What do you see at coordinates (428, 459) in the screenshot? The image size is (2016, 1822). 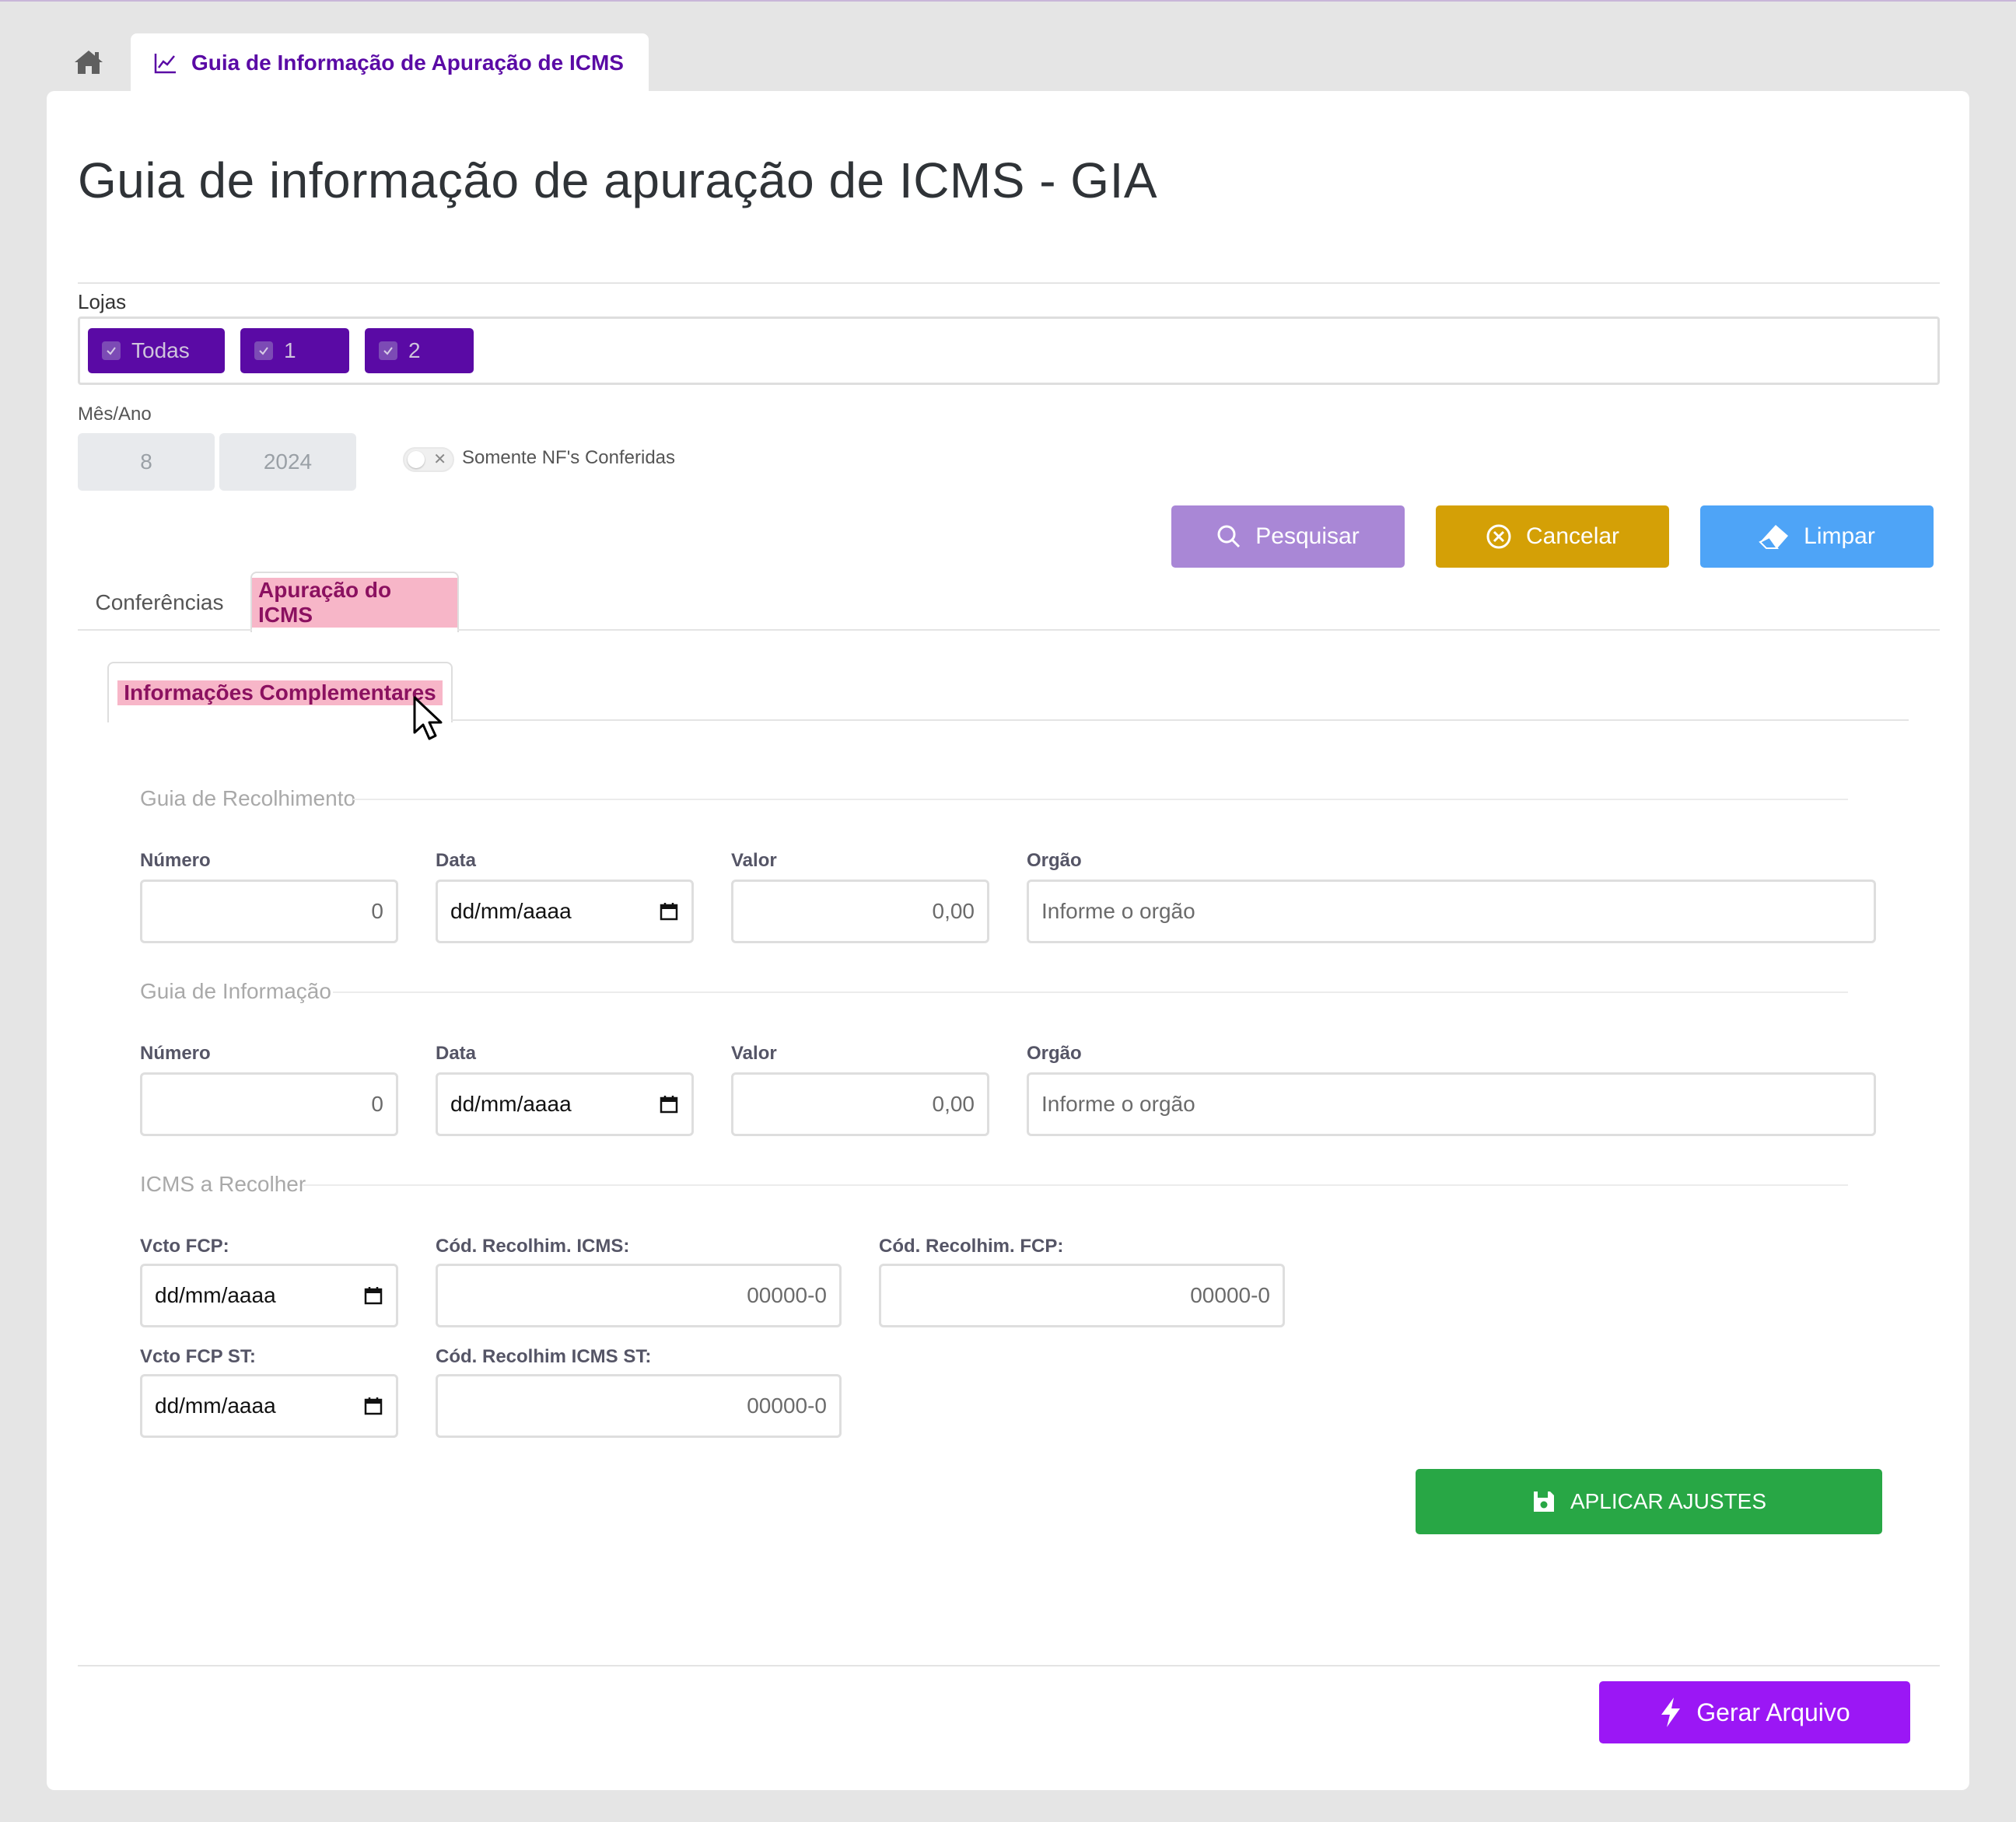 I see `nf-conferidas-toggle: ✕` at bounding box center [428, 459].